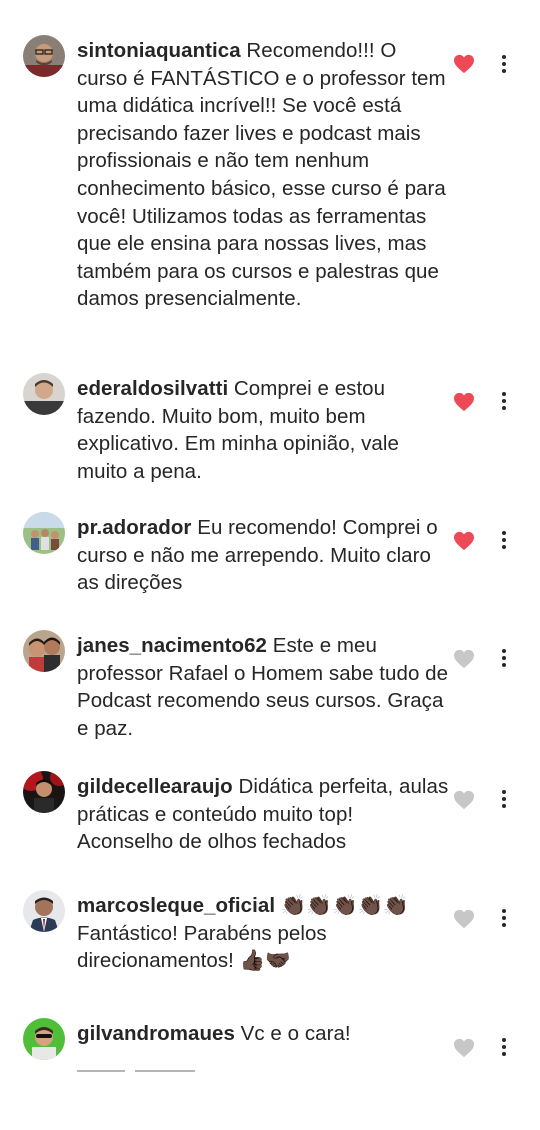 Image resolution: width=540 pixels, height=1130 pixels. Describe the element at coordinates (134, 527) in the screenshot. I see `username-link: pr.adorador` at that location.